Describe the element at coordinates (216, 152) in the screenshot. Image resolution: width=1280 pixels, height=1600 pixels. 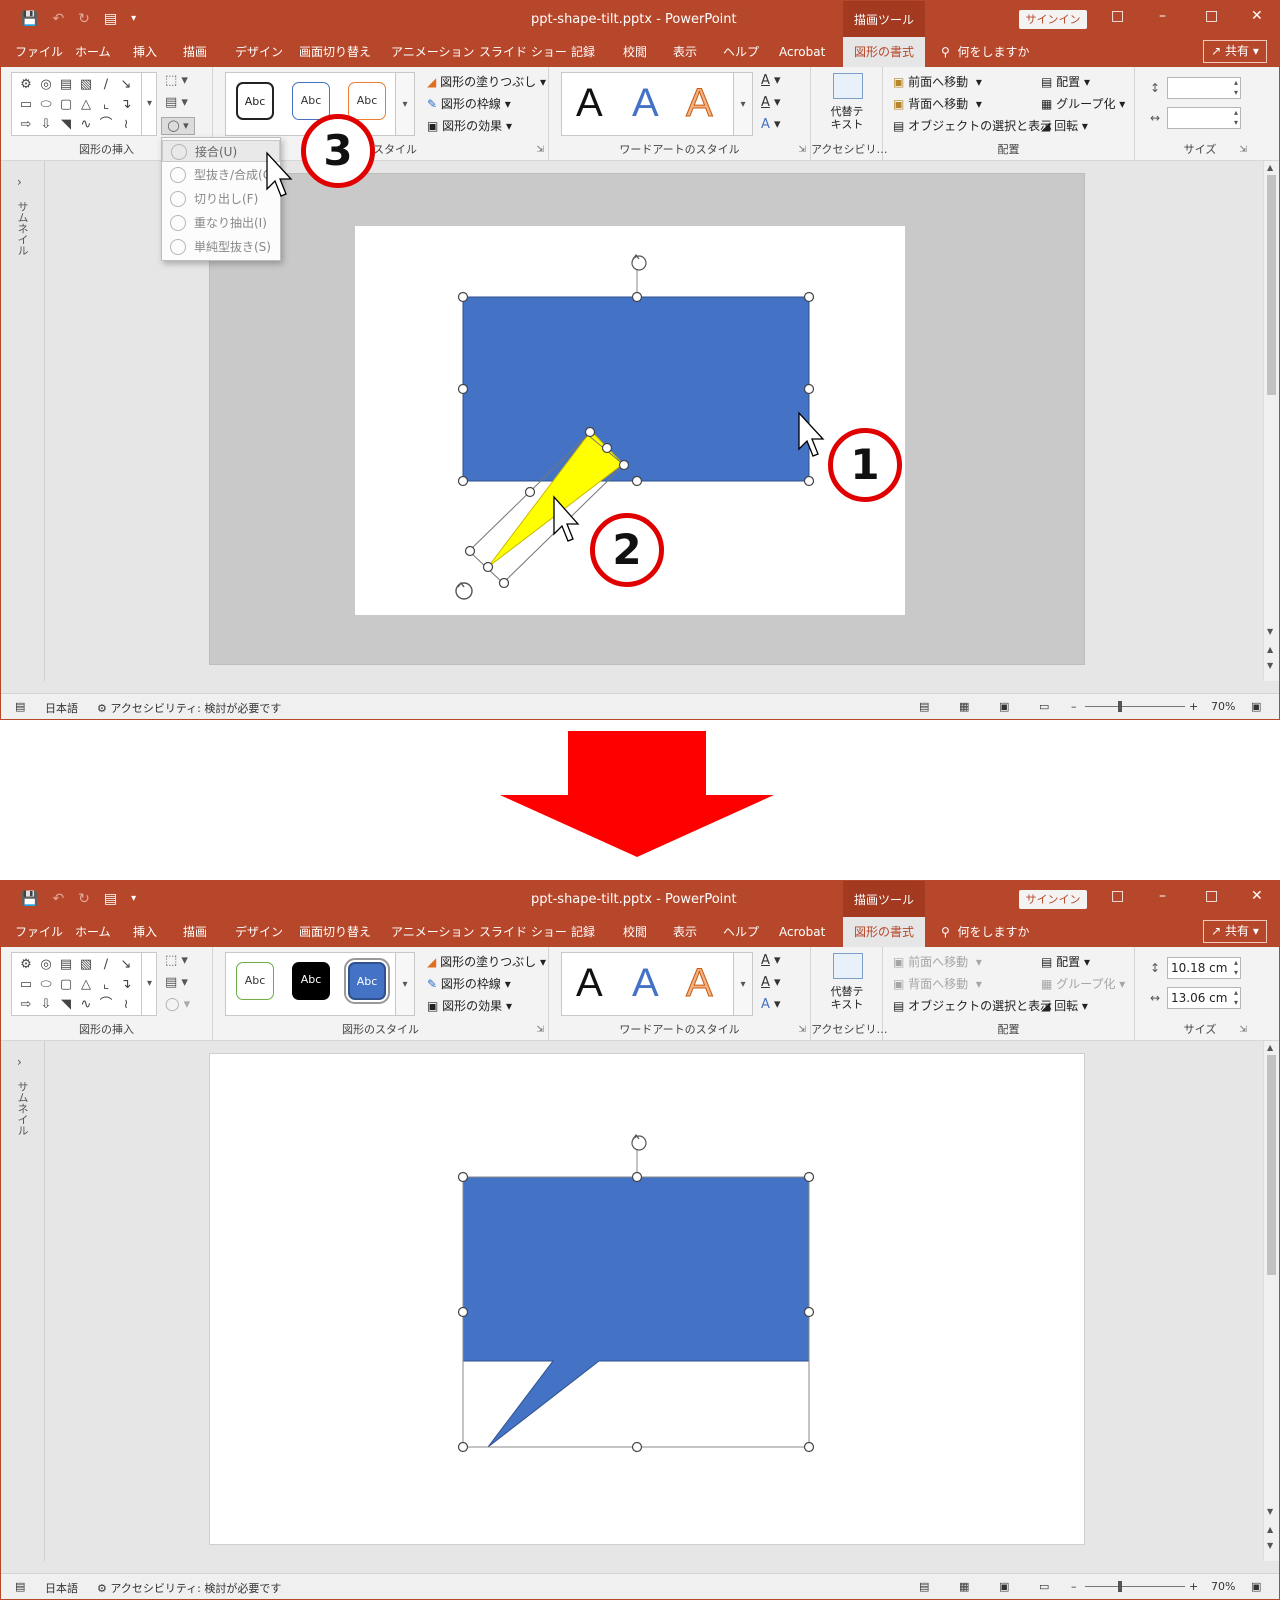
I see `menu-item-label: 接合(U)` at that location.